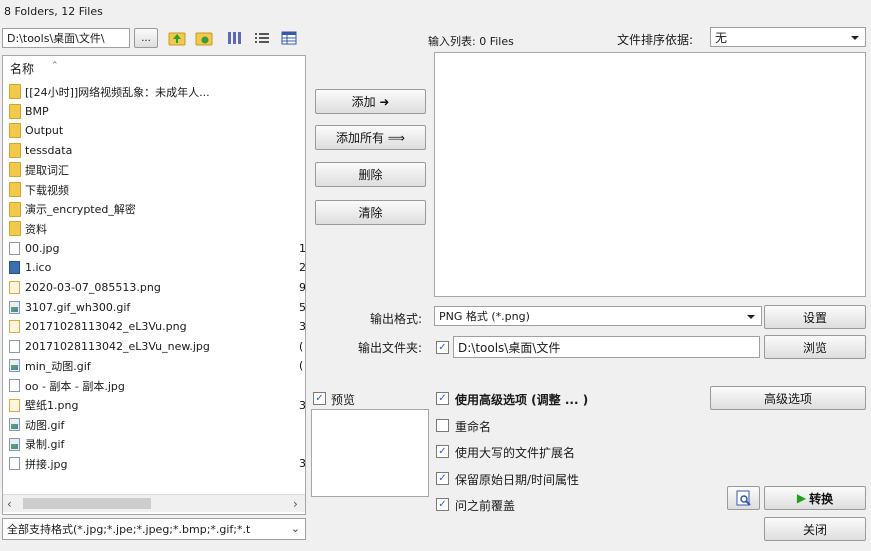 This screenshot has height=551, width=871. I want to click on row-name: 20171028113042_eL3Vu_new.jpg, so click(117, 346).